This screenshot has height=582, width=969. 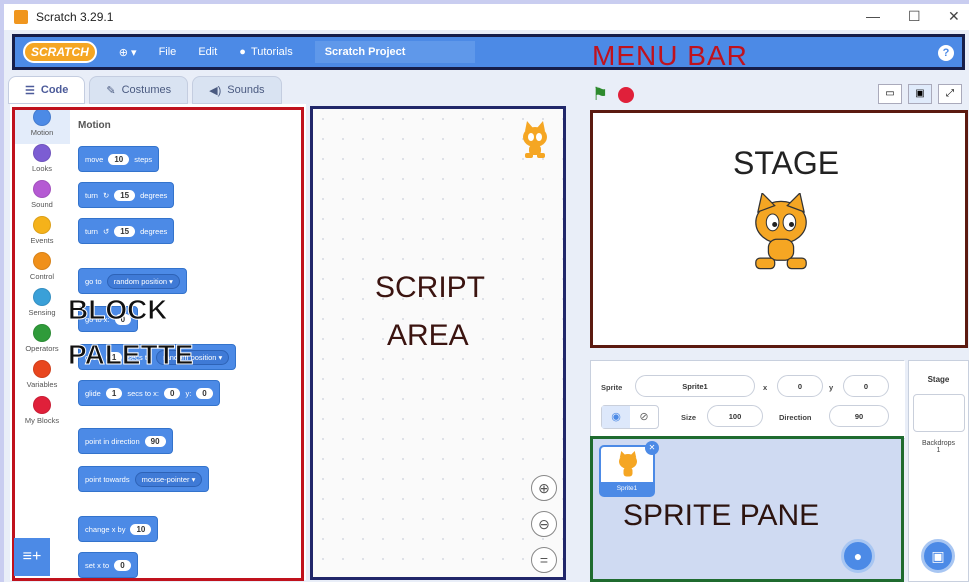 What do you see at coordinates (652, 448) in the screenshot?
I see `delete-sprite-icon: ✕` at bounding box center [652, 448].